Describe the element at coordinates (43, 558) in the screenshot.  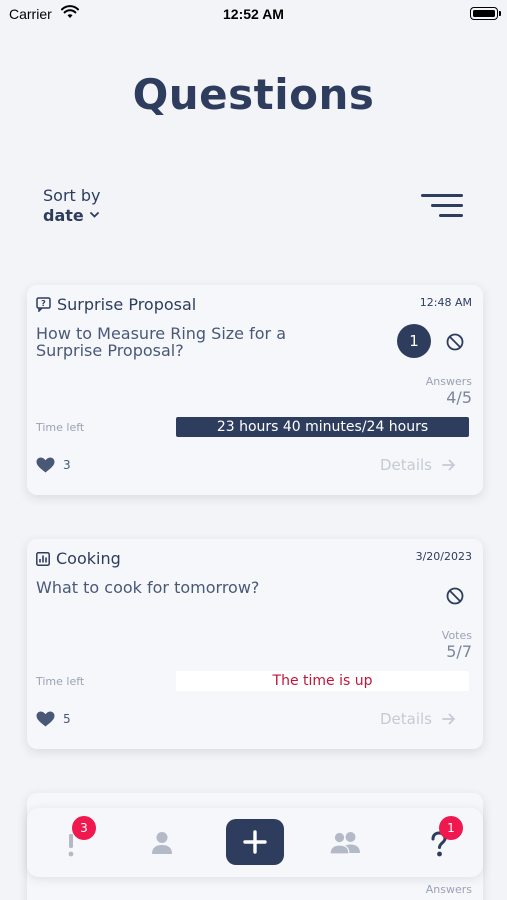
I see `poll-chart-icon` at that location.